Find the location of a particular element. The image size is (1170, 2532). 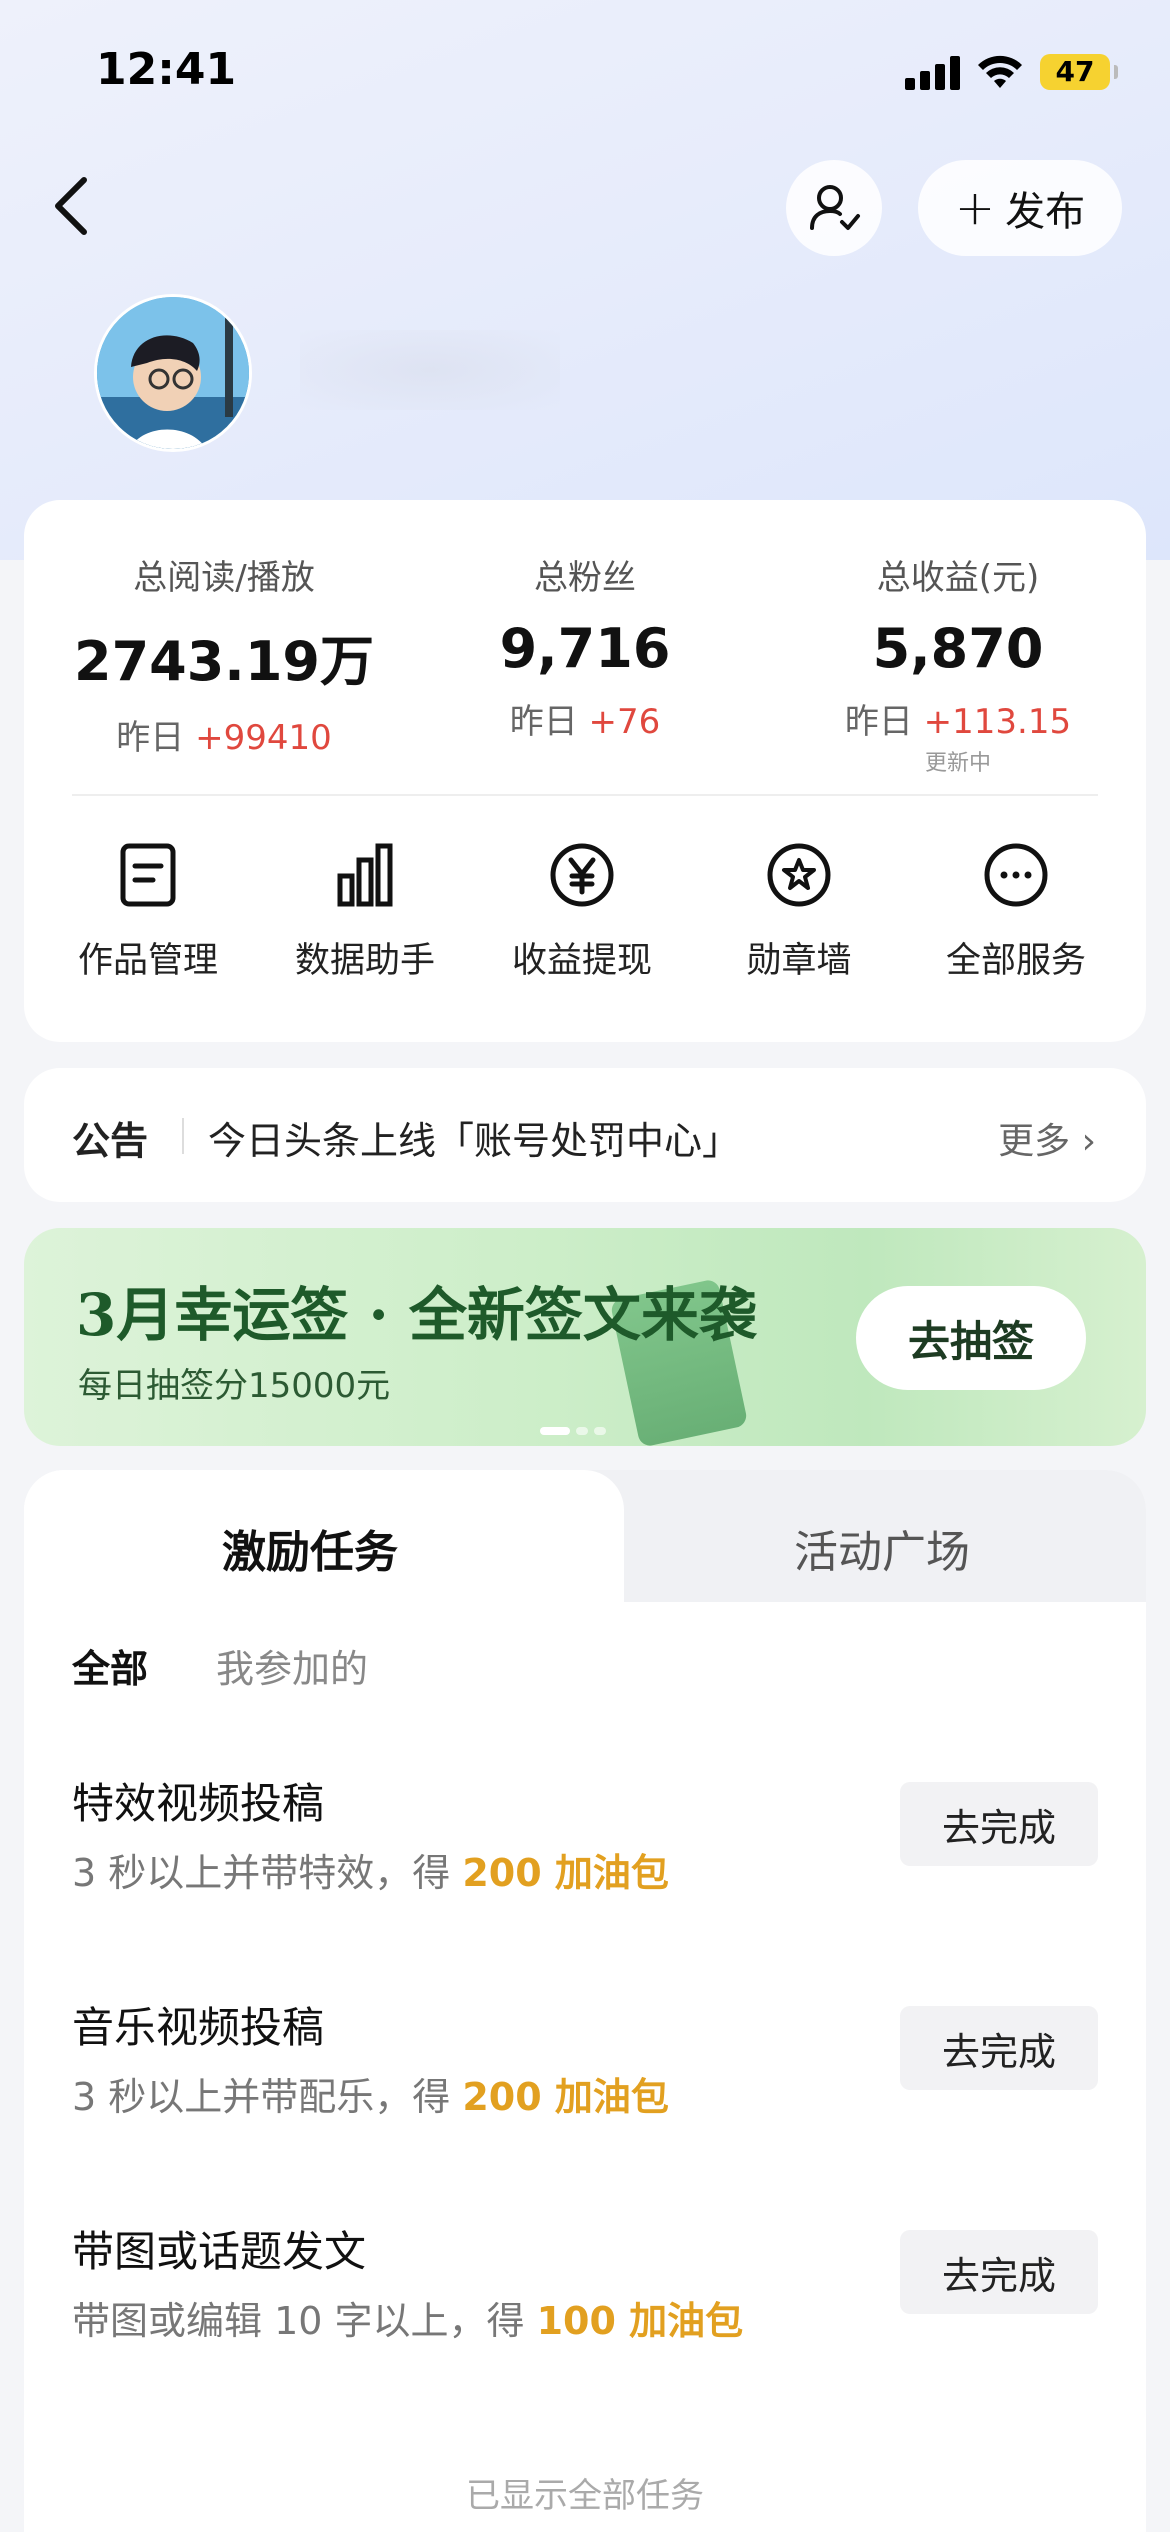

back-button is located at coordinates (74, 206).